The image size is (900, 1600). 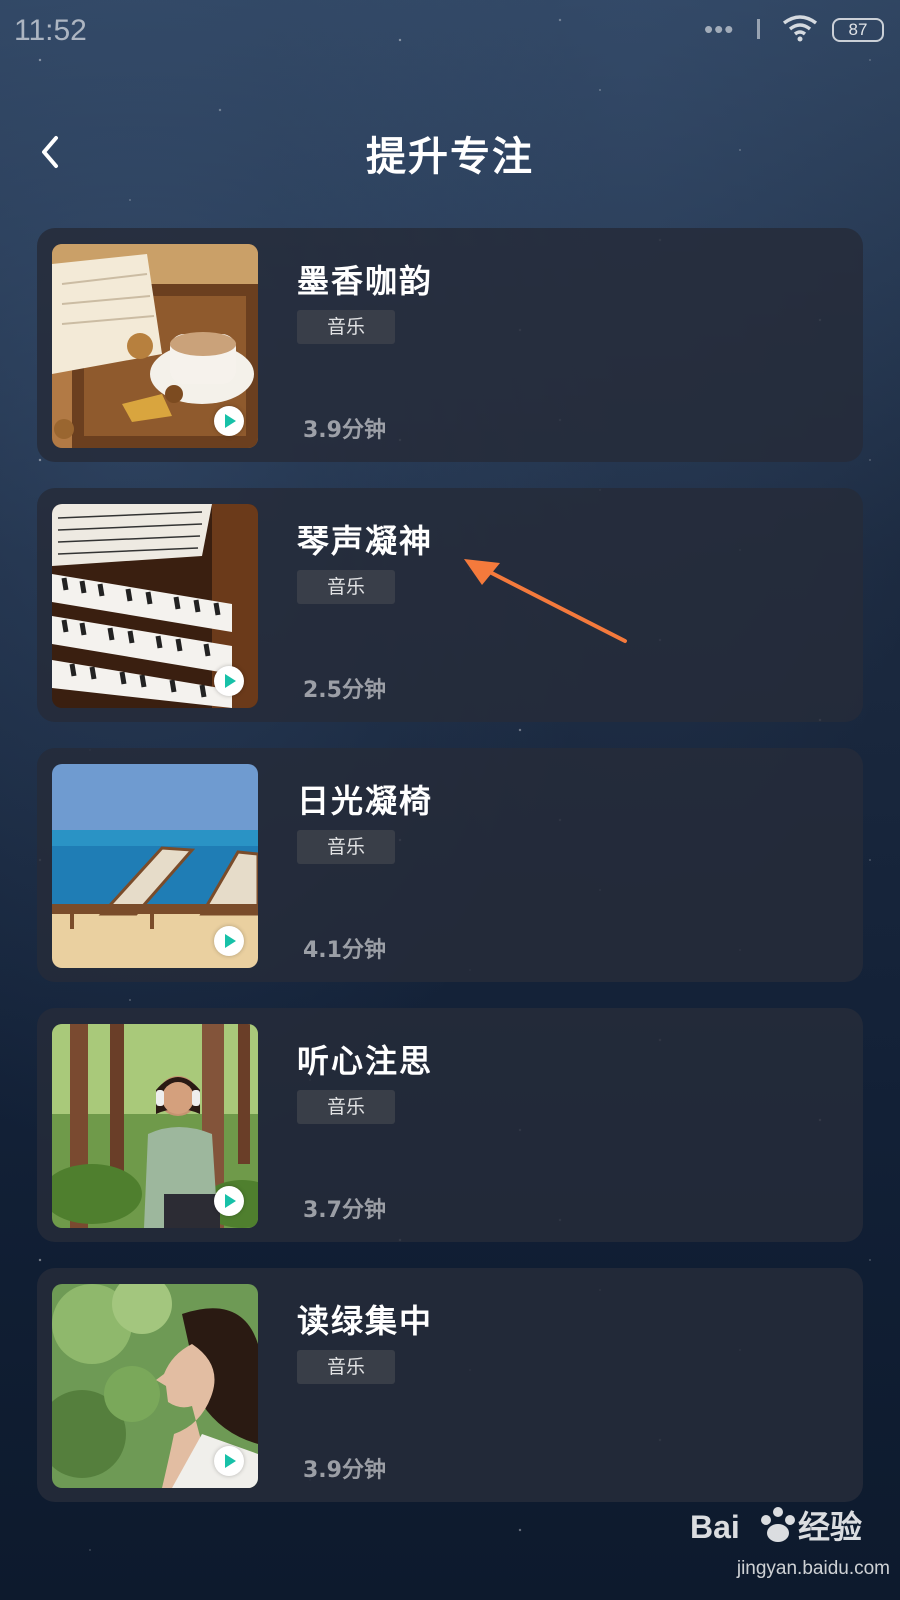 I want to click on header: 提升专注, so click(x=450, y=155).